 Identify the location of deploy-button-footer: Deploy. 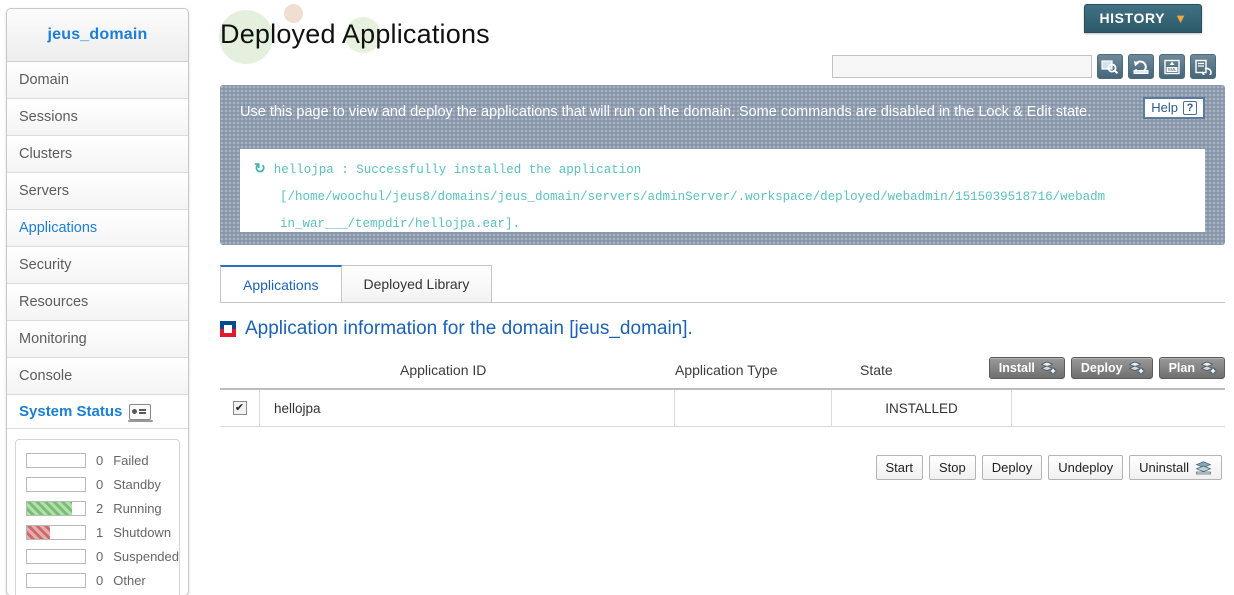
(1012, 467).